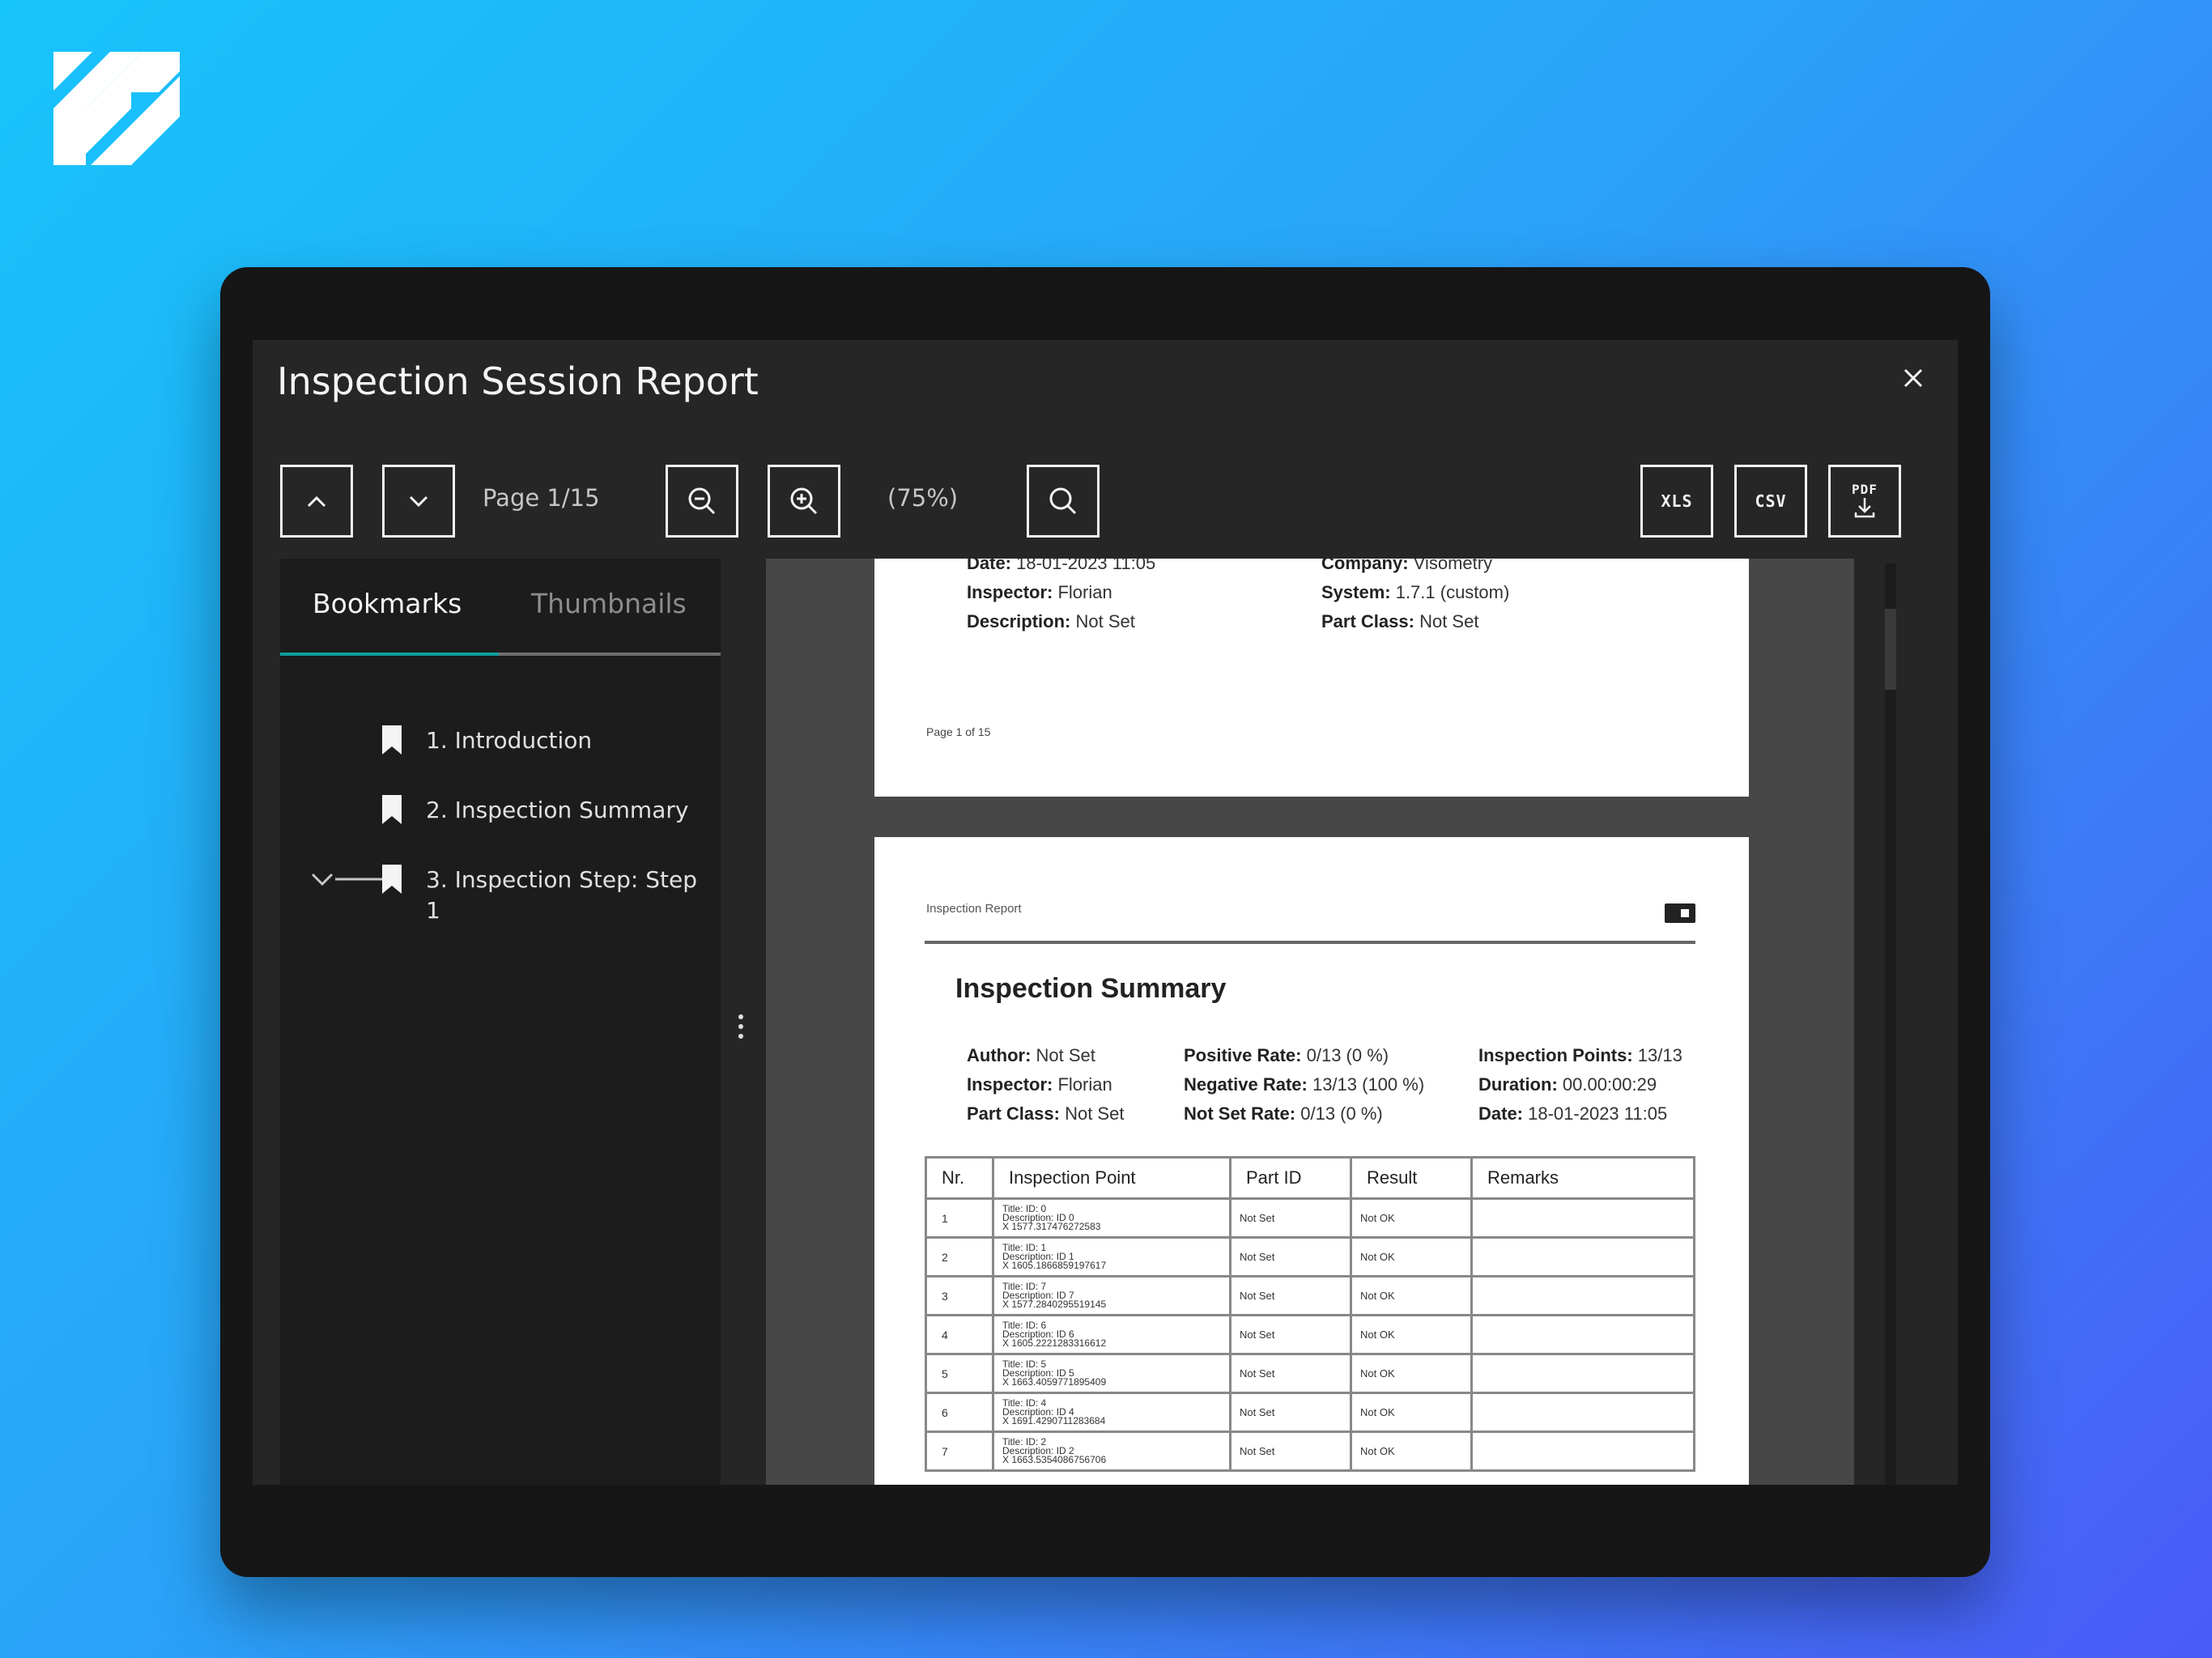 The image size is (2212, 1658). I want to click on page-indicator: Page 1/15, so click(542, 498).